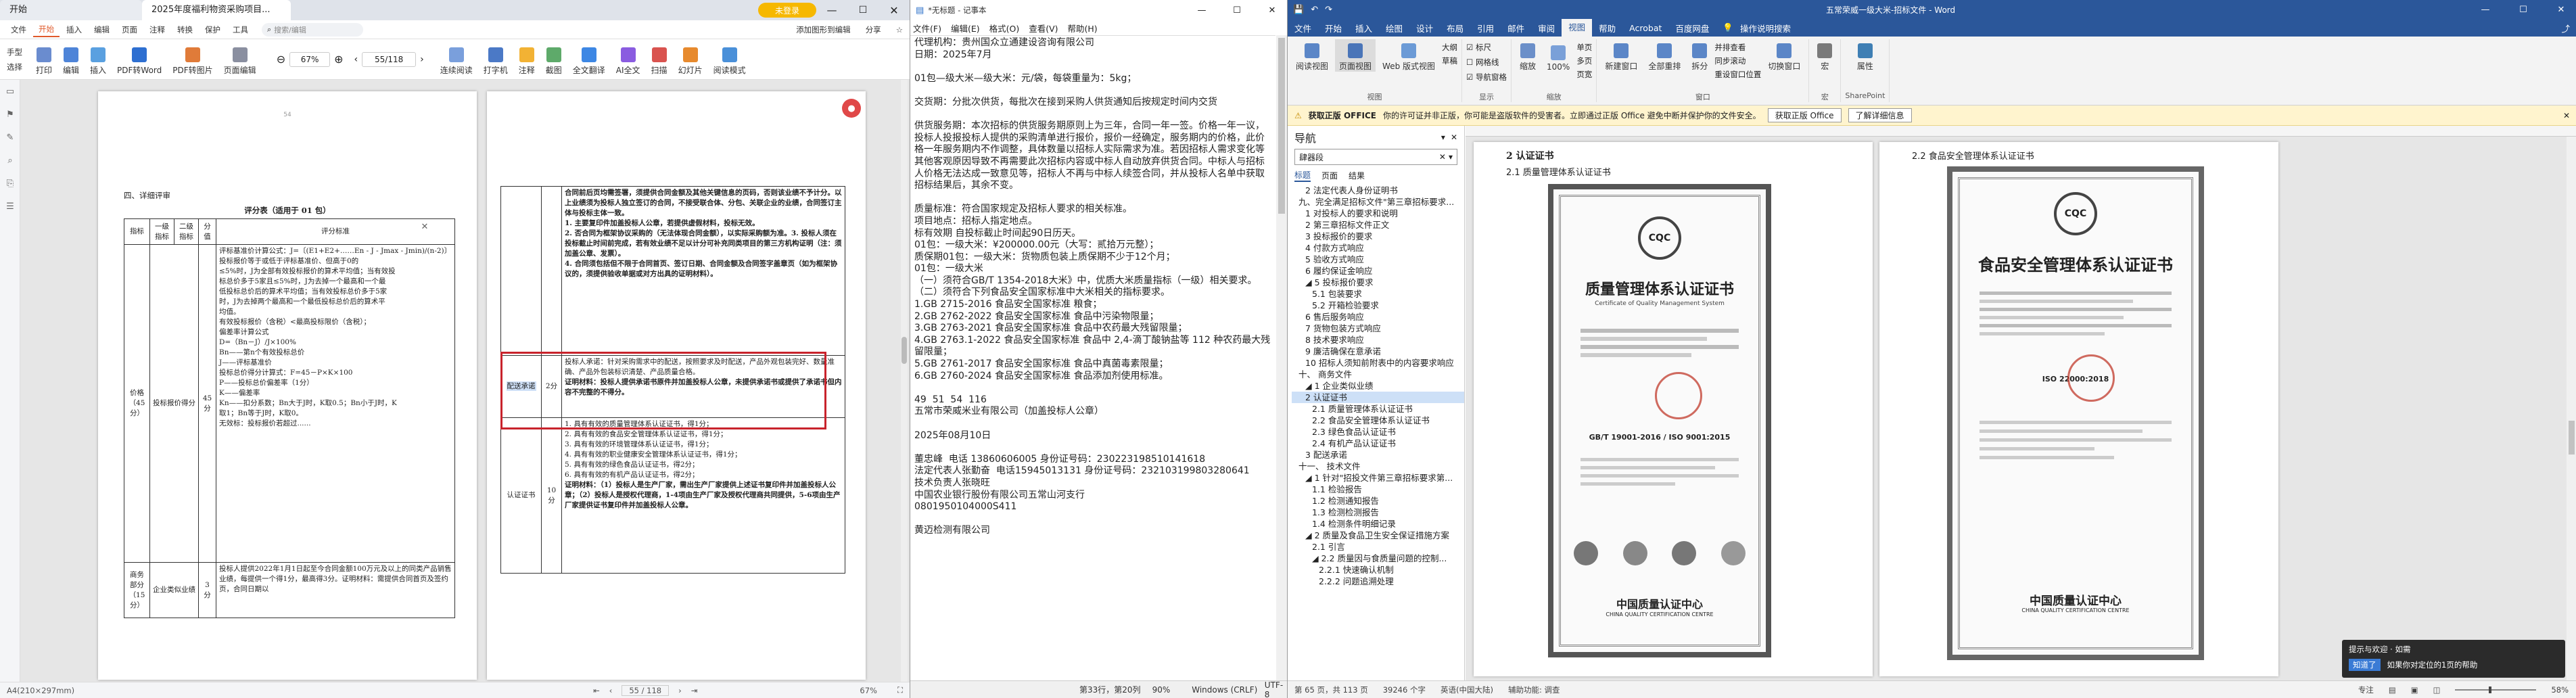 The image size is (2576, 698). What do you see at coordinates (1378, 547) in the screenshot?
I see `nav-heading-item: 2.1 引言` at bounding box center [1378, 547].